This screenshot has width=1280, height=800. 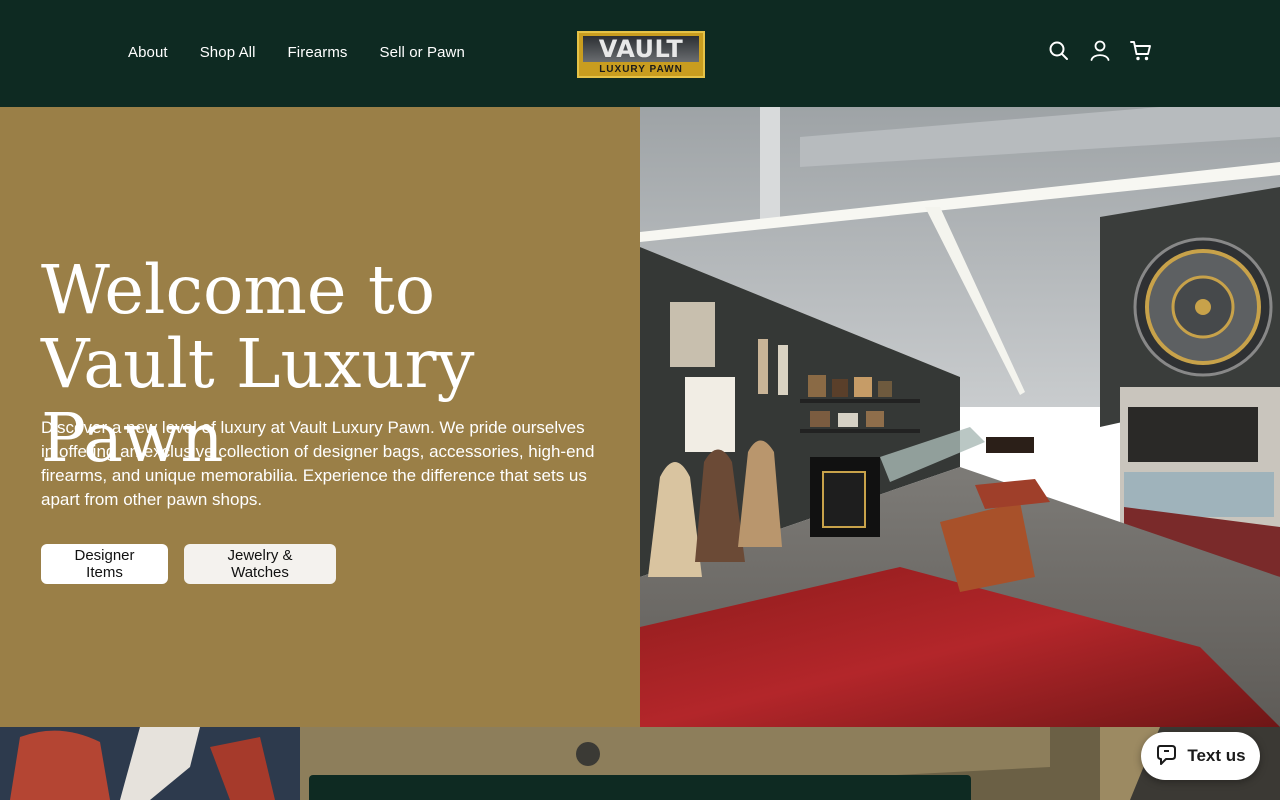 What do you see at coordinates (1167, 756) in the screenshot?
I see `chat-bubble-icon` at bounding box center [1167, 756].